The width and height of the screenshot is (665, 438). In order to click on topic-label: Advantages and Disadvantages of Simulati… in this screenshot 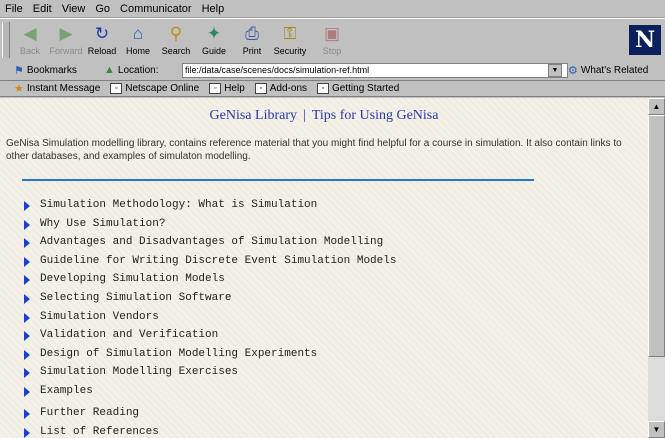, I will do `click(212, 242)`.